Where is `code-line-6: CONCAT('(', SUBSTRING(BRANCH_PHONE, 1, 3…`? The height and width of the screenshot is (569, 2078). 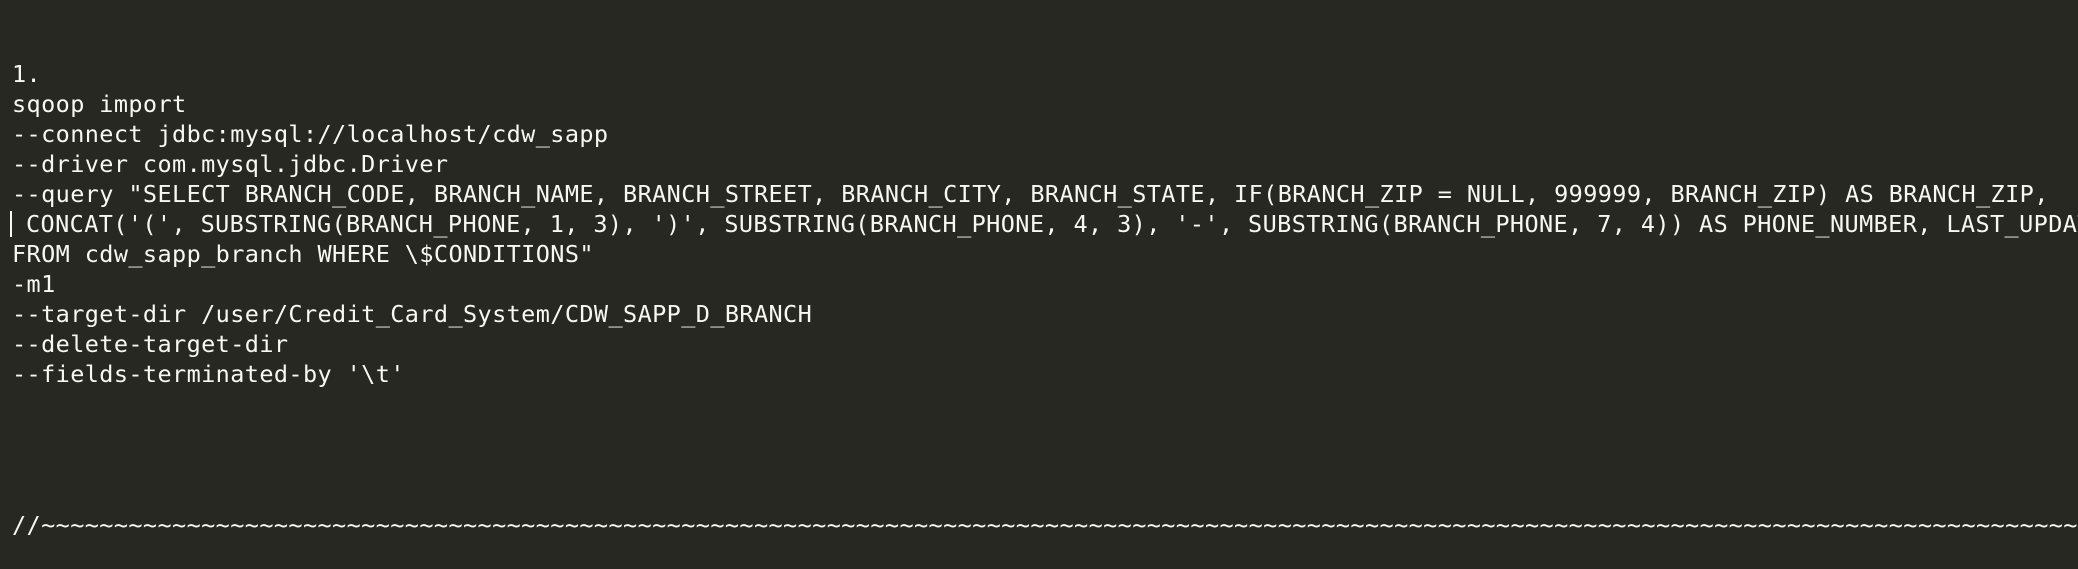
code-line-6: CONCAT('(', SUBSTRING(BRANCH_PHONE, 1, 3… is located at coordinates (1052, 224).